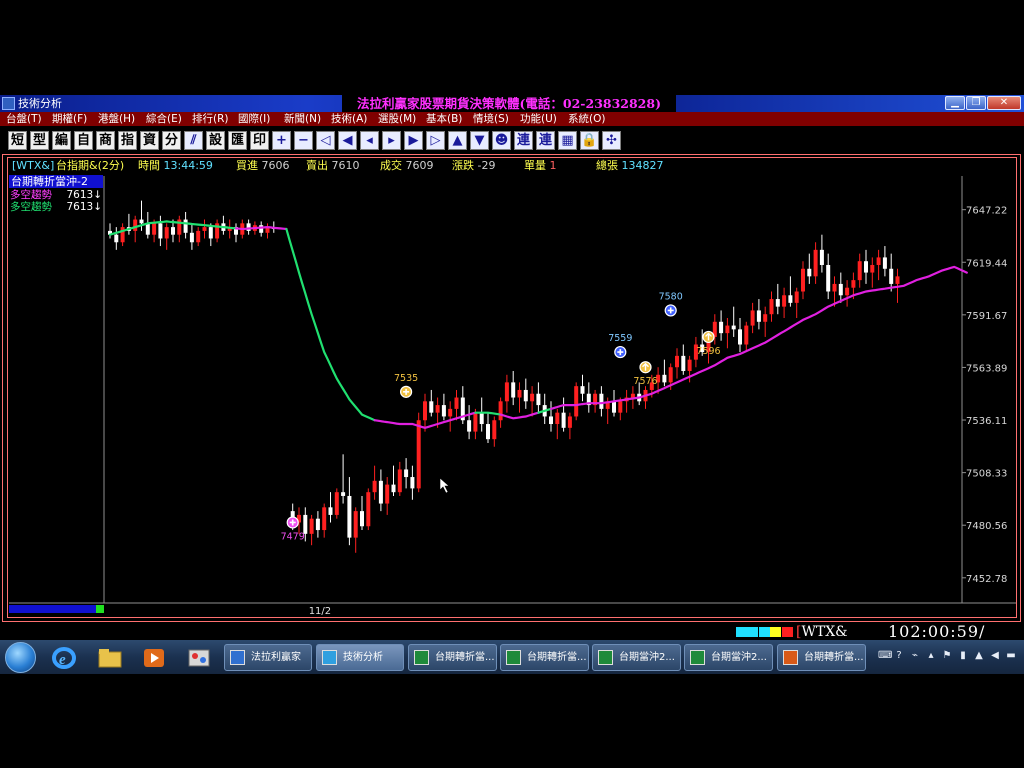  I want to click on svg-text: e, so click(62, 660).